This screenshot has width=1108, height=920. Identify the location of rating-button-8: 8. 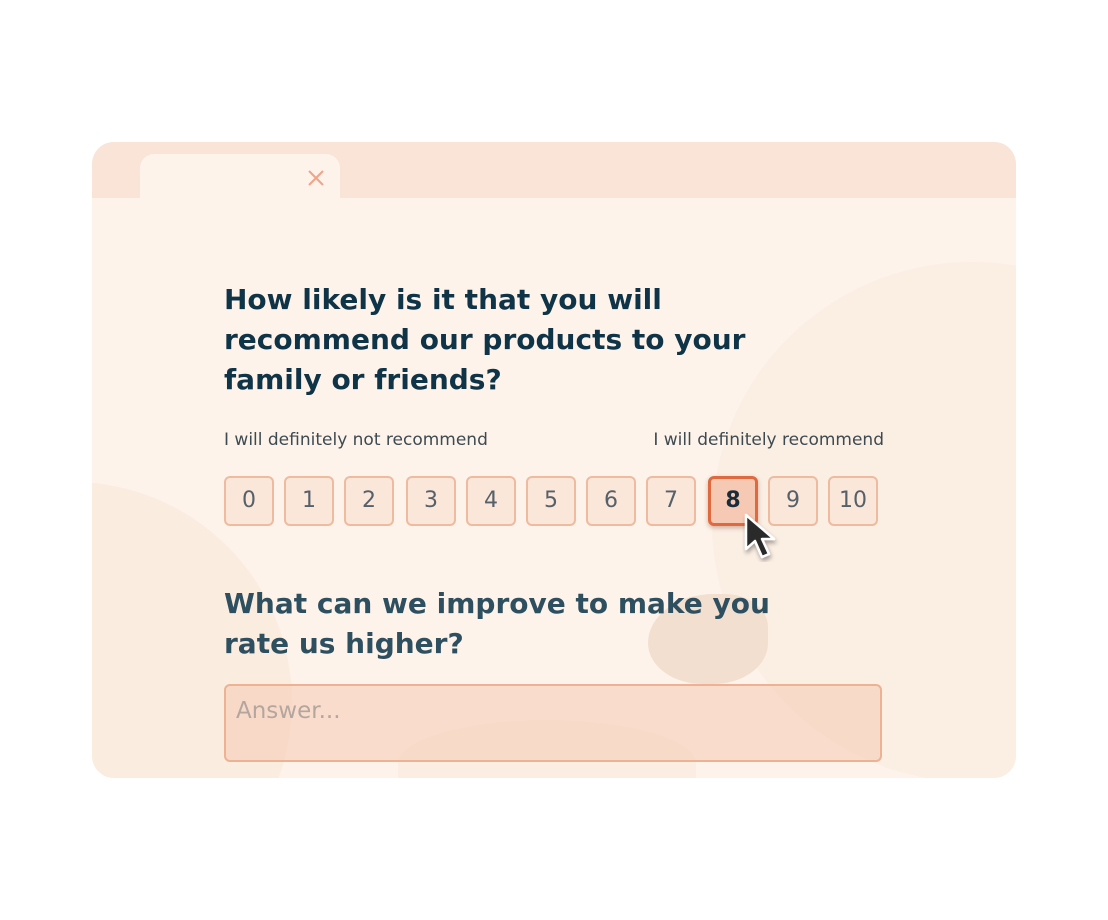
(733, 501).